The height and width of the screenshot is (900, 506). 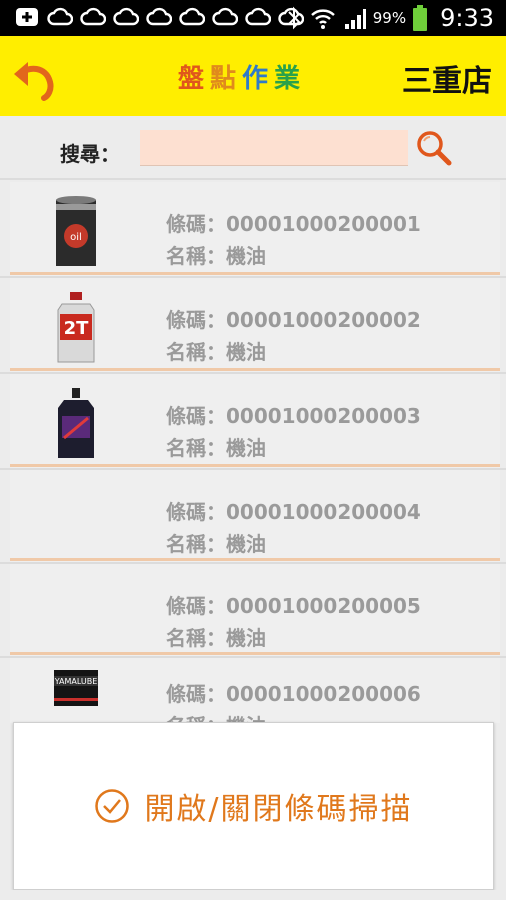 What do you see at coordinates (434, 148) in the screenshot?
I see `search-icon` at bounding box center [434, 148].